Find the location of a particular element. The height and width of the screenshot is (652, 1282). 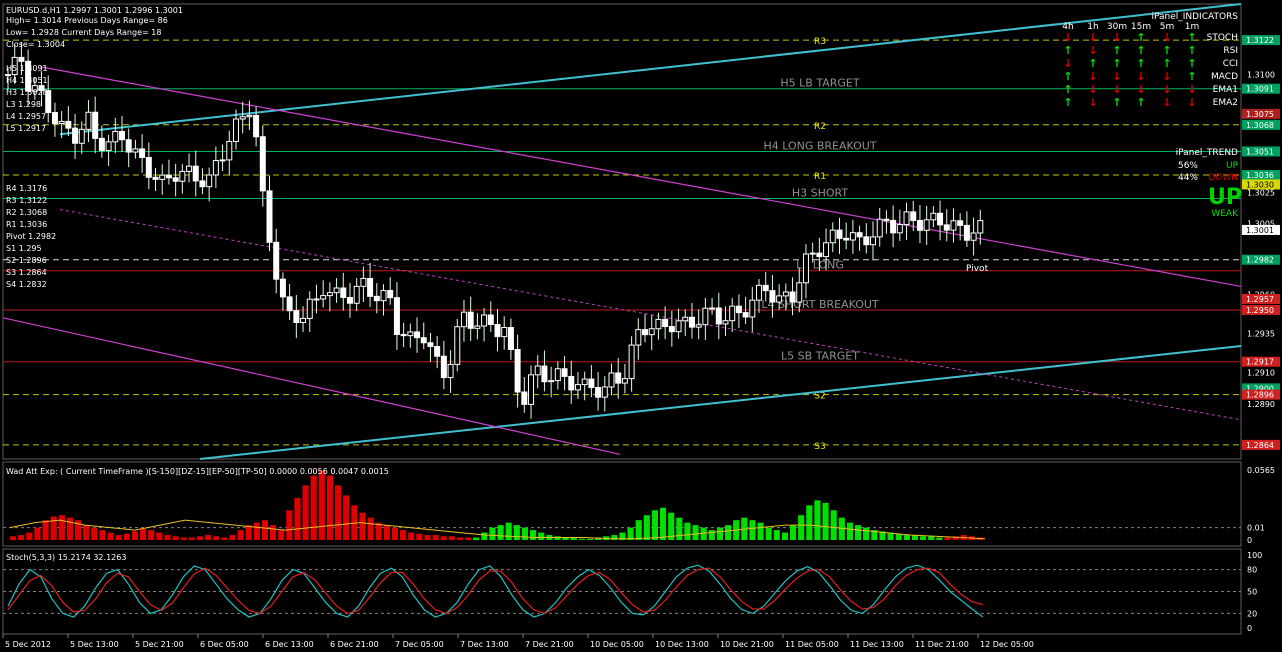

wad-tick: 0.0565 is located at coordinates (1261, 470).